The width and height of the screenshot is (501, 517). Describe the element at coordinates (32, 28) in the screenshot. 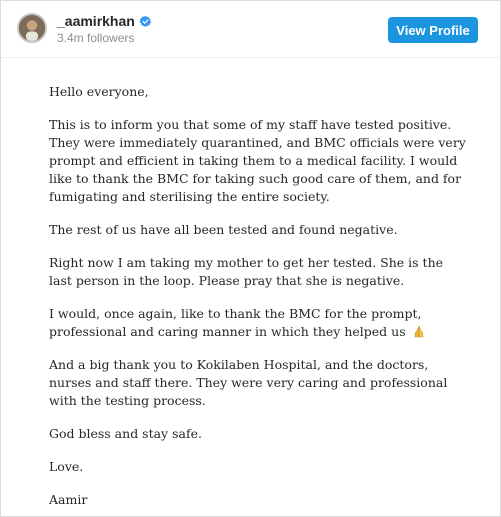

I see `avatar` at that location.